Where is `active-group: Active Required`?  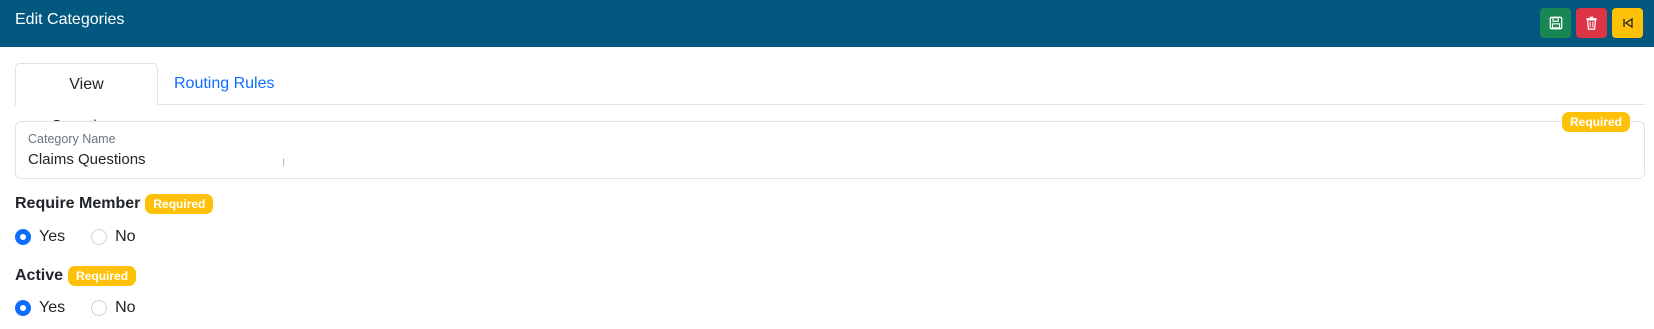
active-group: Active Required is located at coordinates (76, 276).